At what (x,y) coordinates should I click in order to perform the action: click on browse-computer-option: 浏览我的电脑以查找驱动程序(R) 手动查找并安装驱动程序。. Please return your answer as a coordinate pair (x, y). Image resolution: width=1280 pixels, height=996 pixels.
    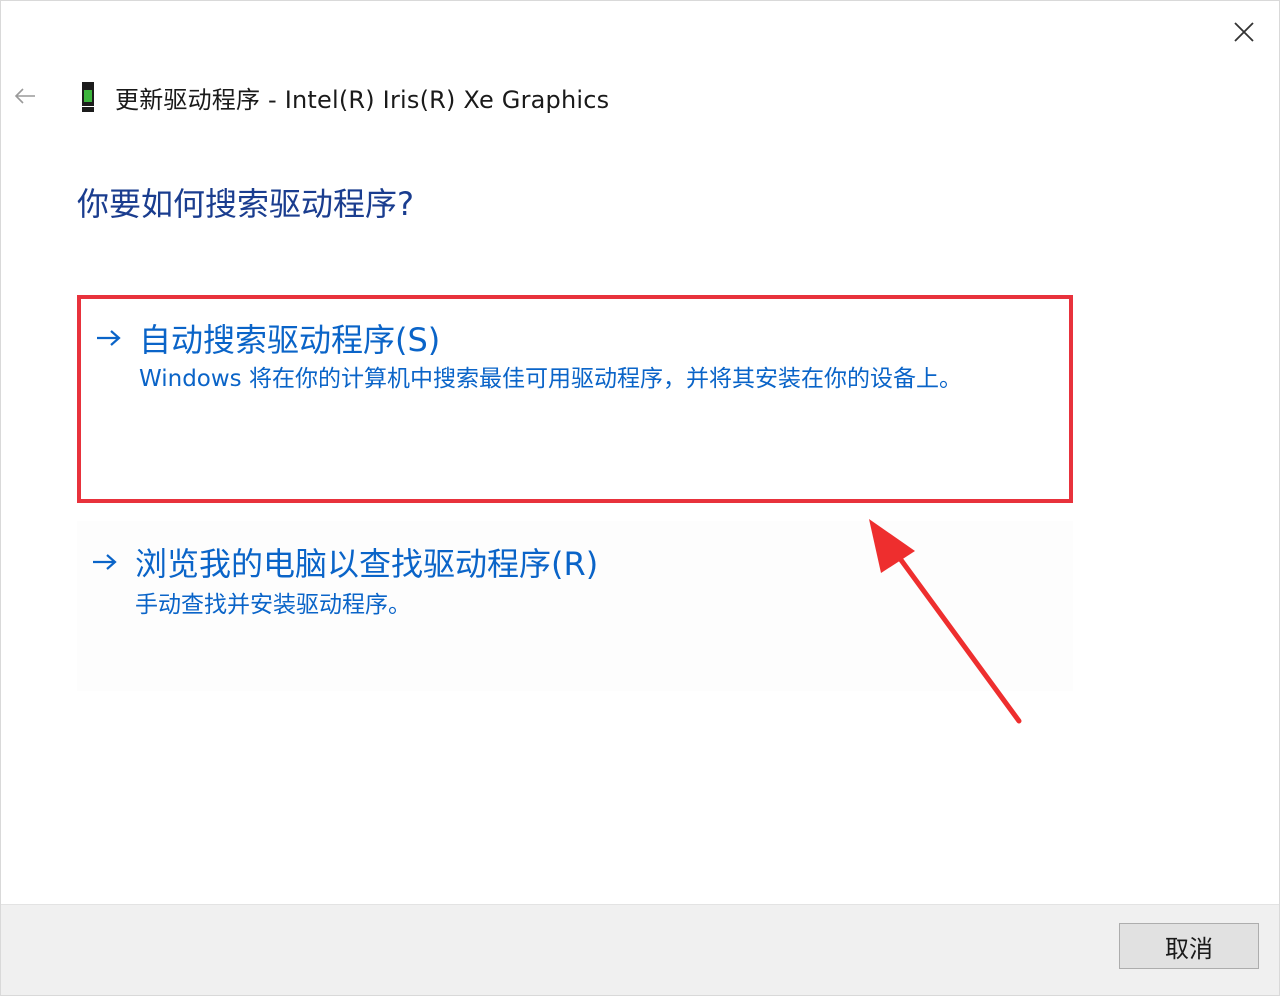
    Looking at the image, I should click on (575, 606).